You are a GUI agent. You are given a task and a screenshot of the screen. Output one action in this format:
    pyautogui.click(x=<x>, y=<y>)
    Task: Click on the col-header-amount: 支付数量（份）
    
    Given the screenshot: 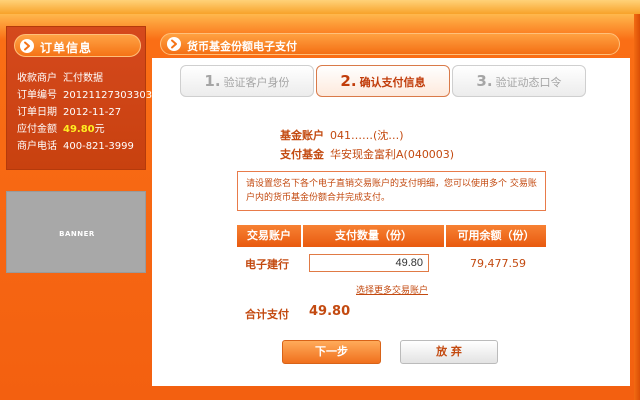 What is the action you would take?
    pyautogui.click(x=373, y=236)
    